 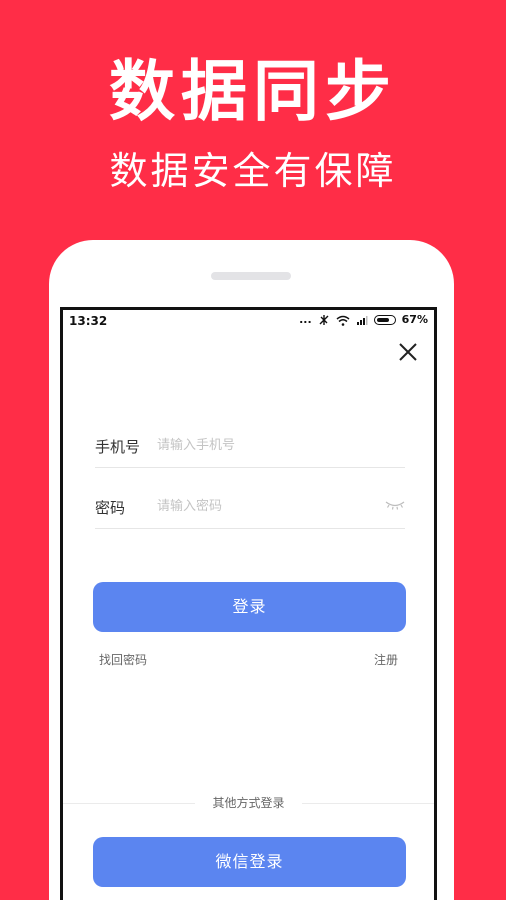 What do you see at coordinates (249, 862) in the screenshot?
I see `wechat-login-button: 微信登录` at bounding box center [249, 862].